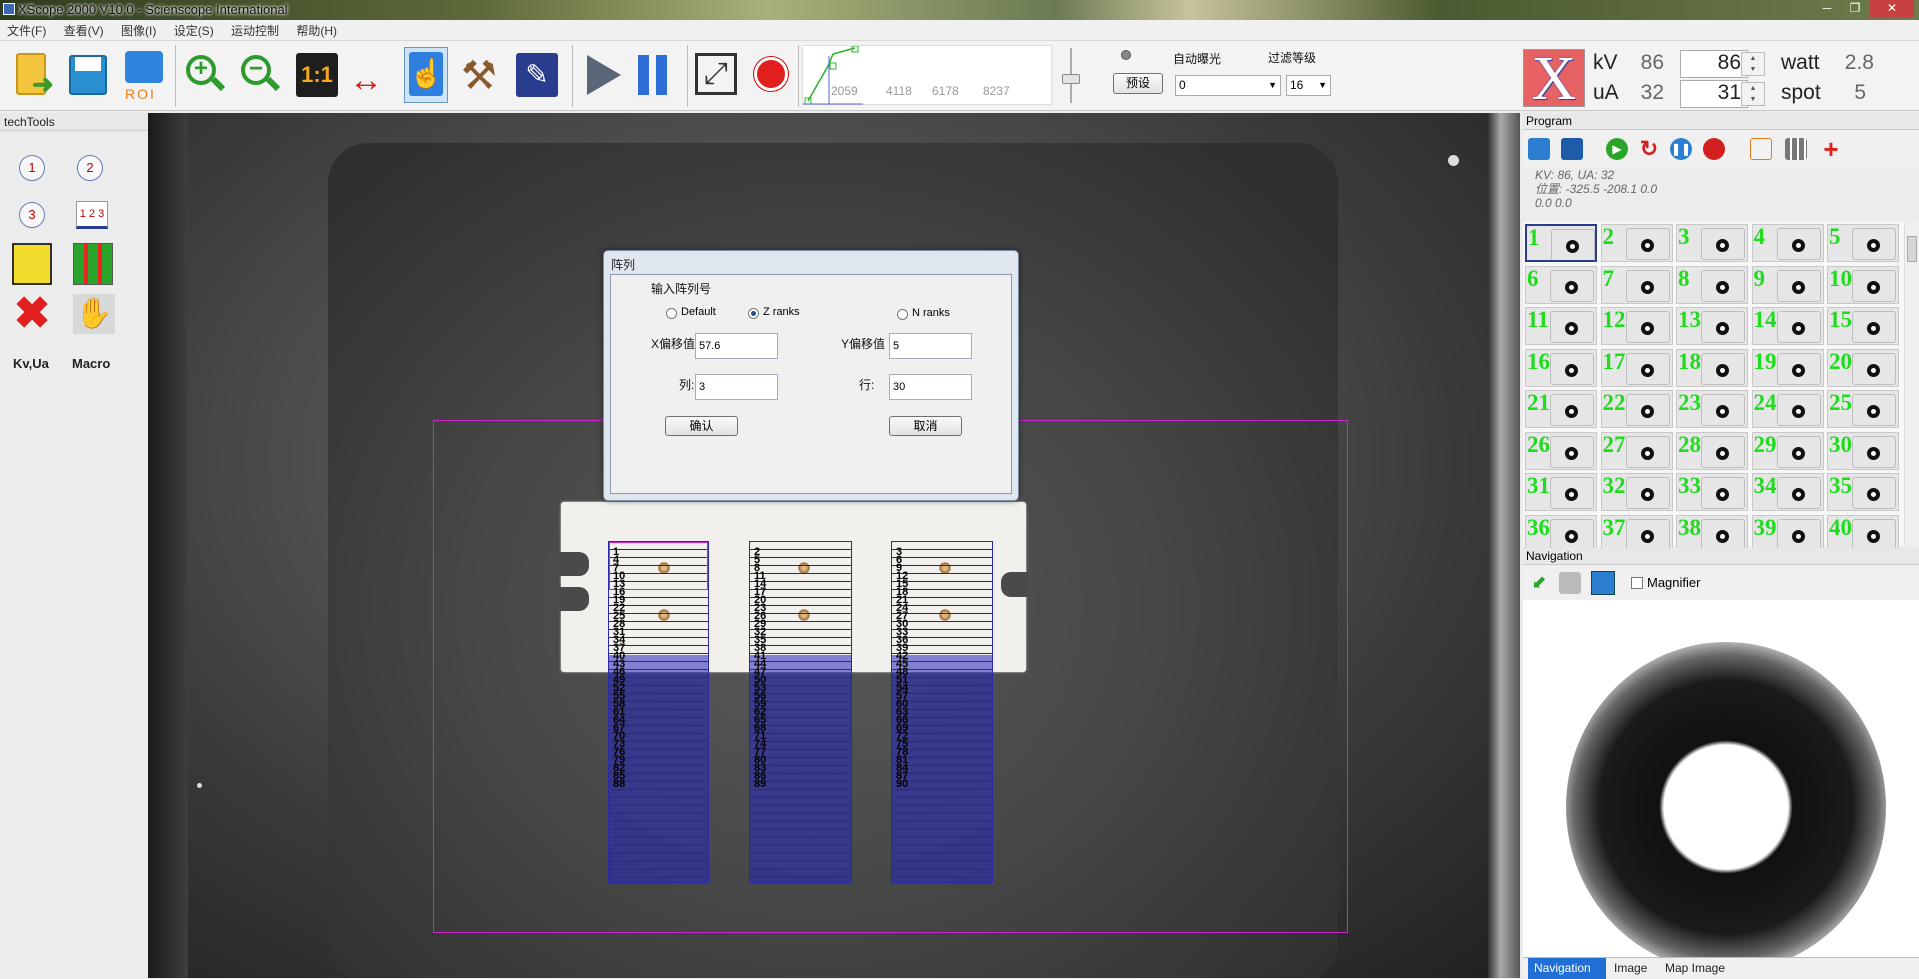  Describe the element at coordinates (701, 426) in the screenshot. I see `confirm-button: 确认` at that location.